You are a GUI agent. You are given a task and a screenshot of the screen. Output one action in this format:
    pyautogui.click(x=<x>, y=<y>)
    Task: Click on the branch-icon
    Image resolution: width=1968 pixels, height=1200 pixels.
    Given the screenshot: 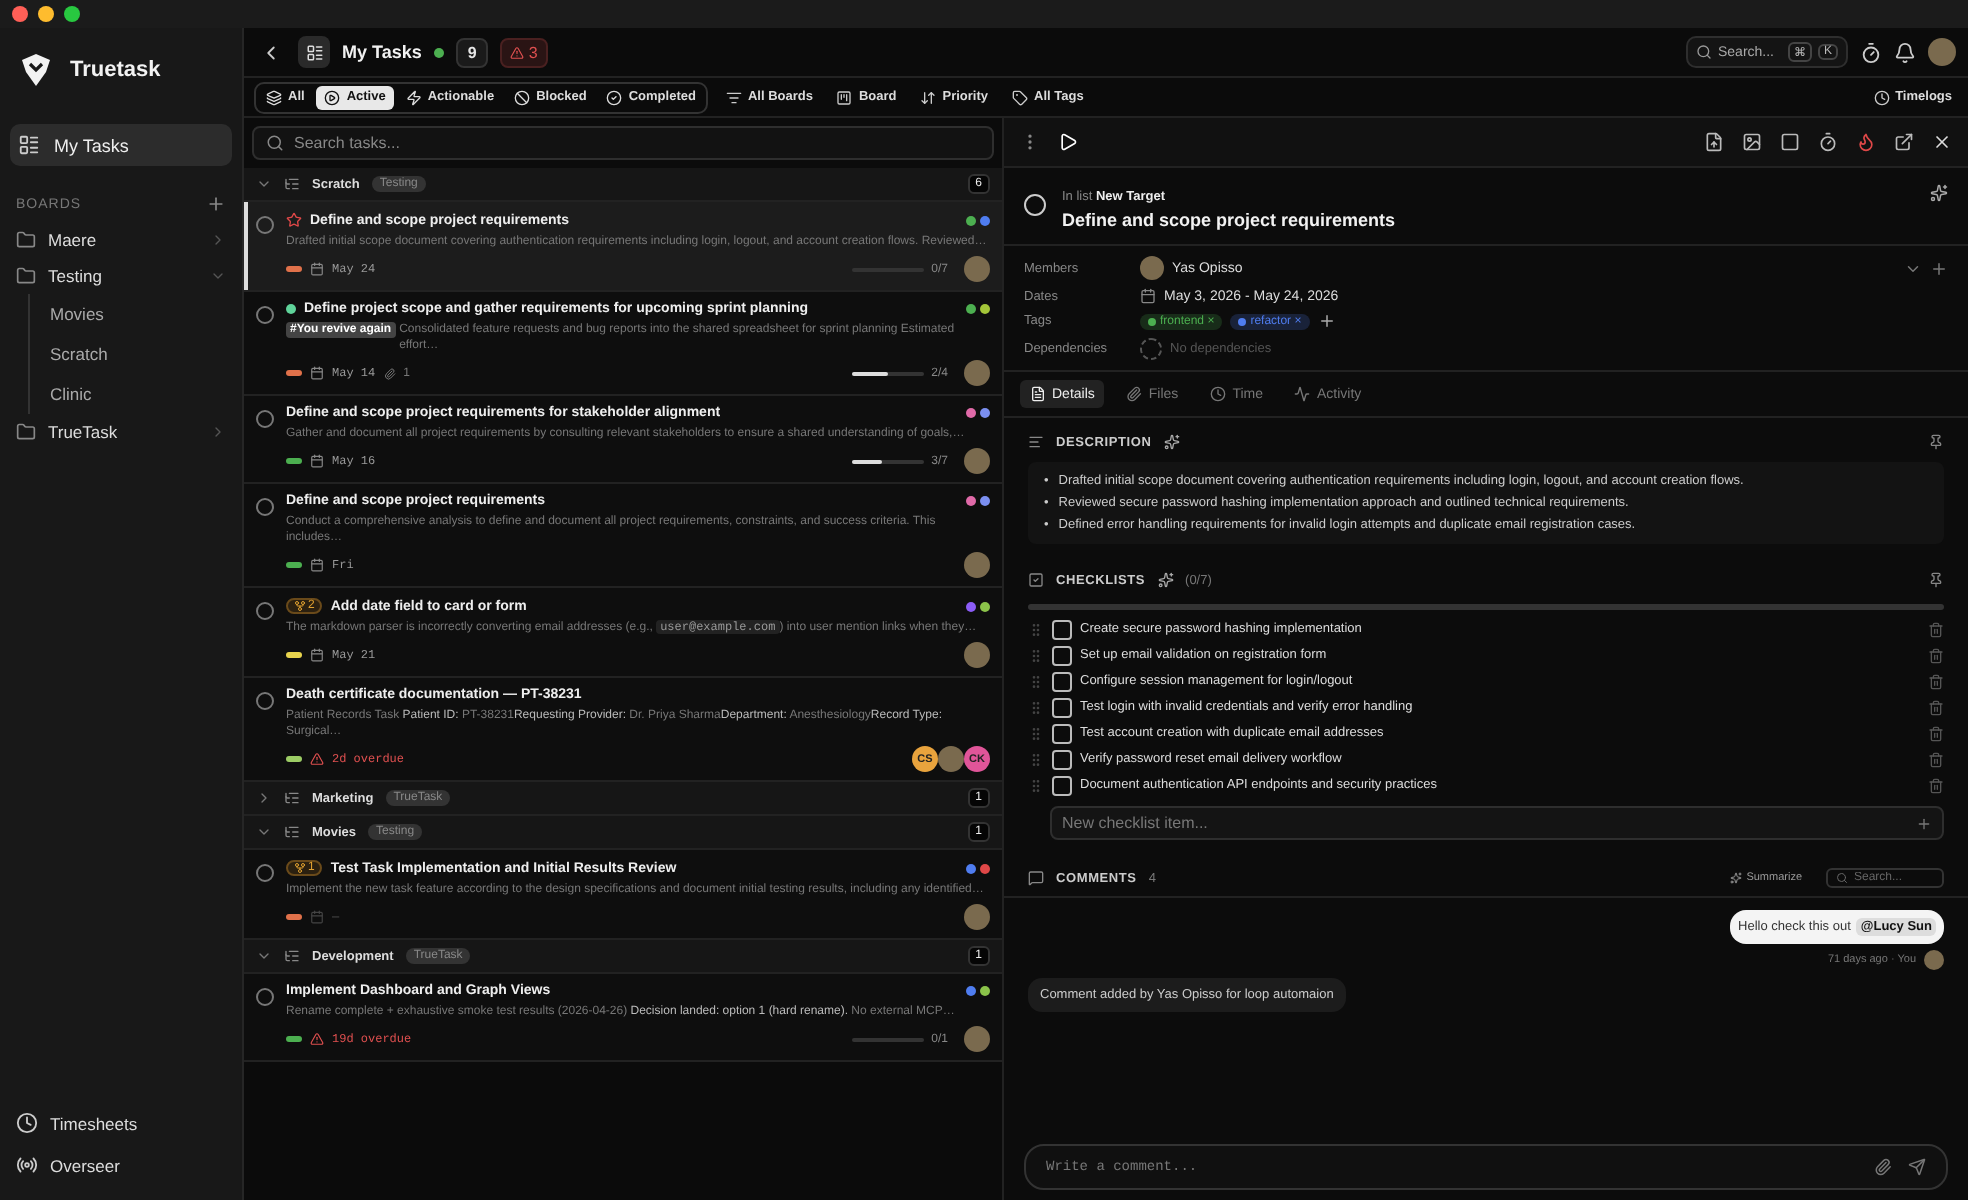 What is the action you would take?
    pyautogui.click(x=300, y=868)
    